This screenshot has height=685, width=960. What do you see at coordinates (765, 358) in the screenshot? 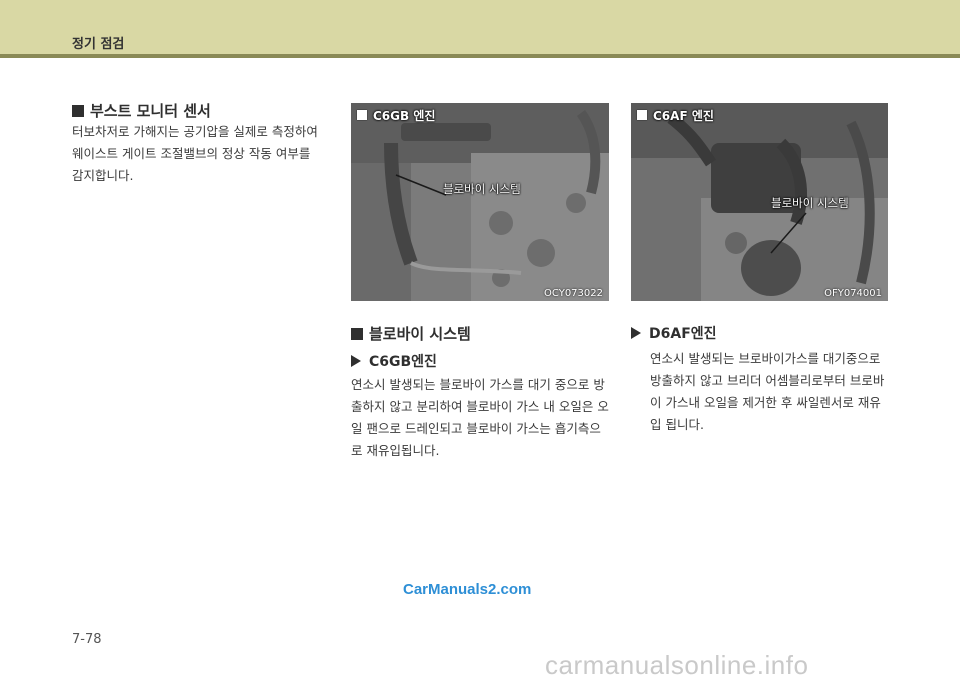
I see `body-line: 연소시 발생되는 브로바이가스를 대기중으로` at bounding box center [765, 358].